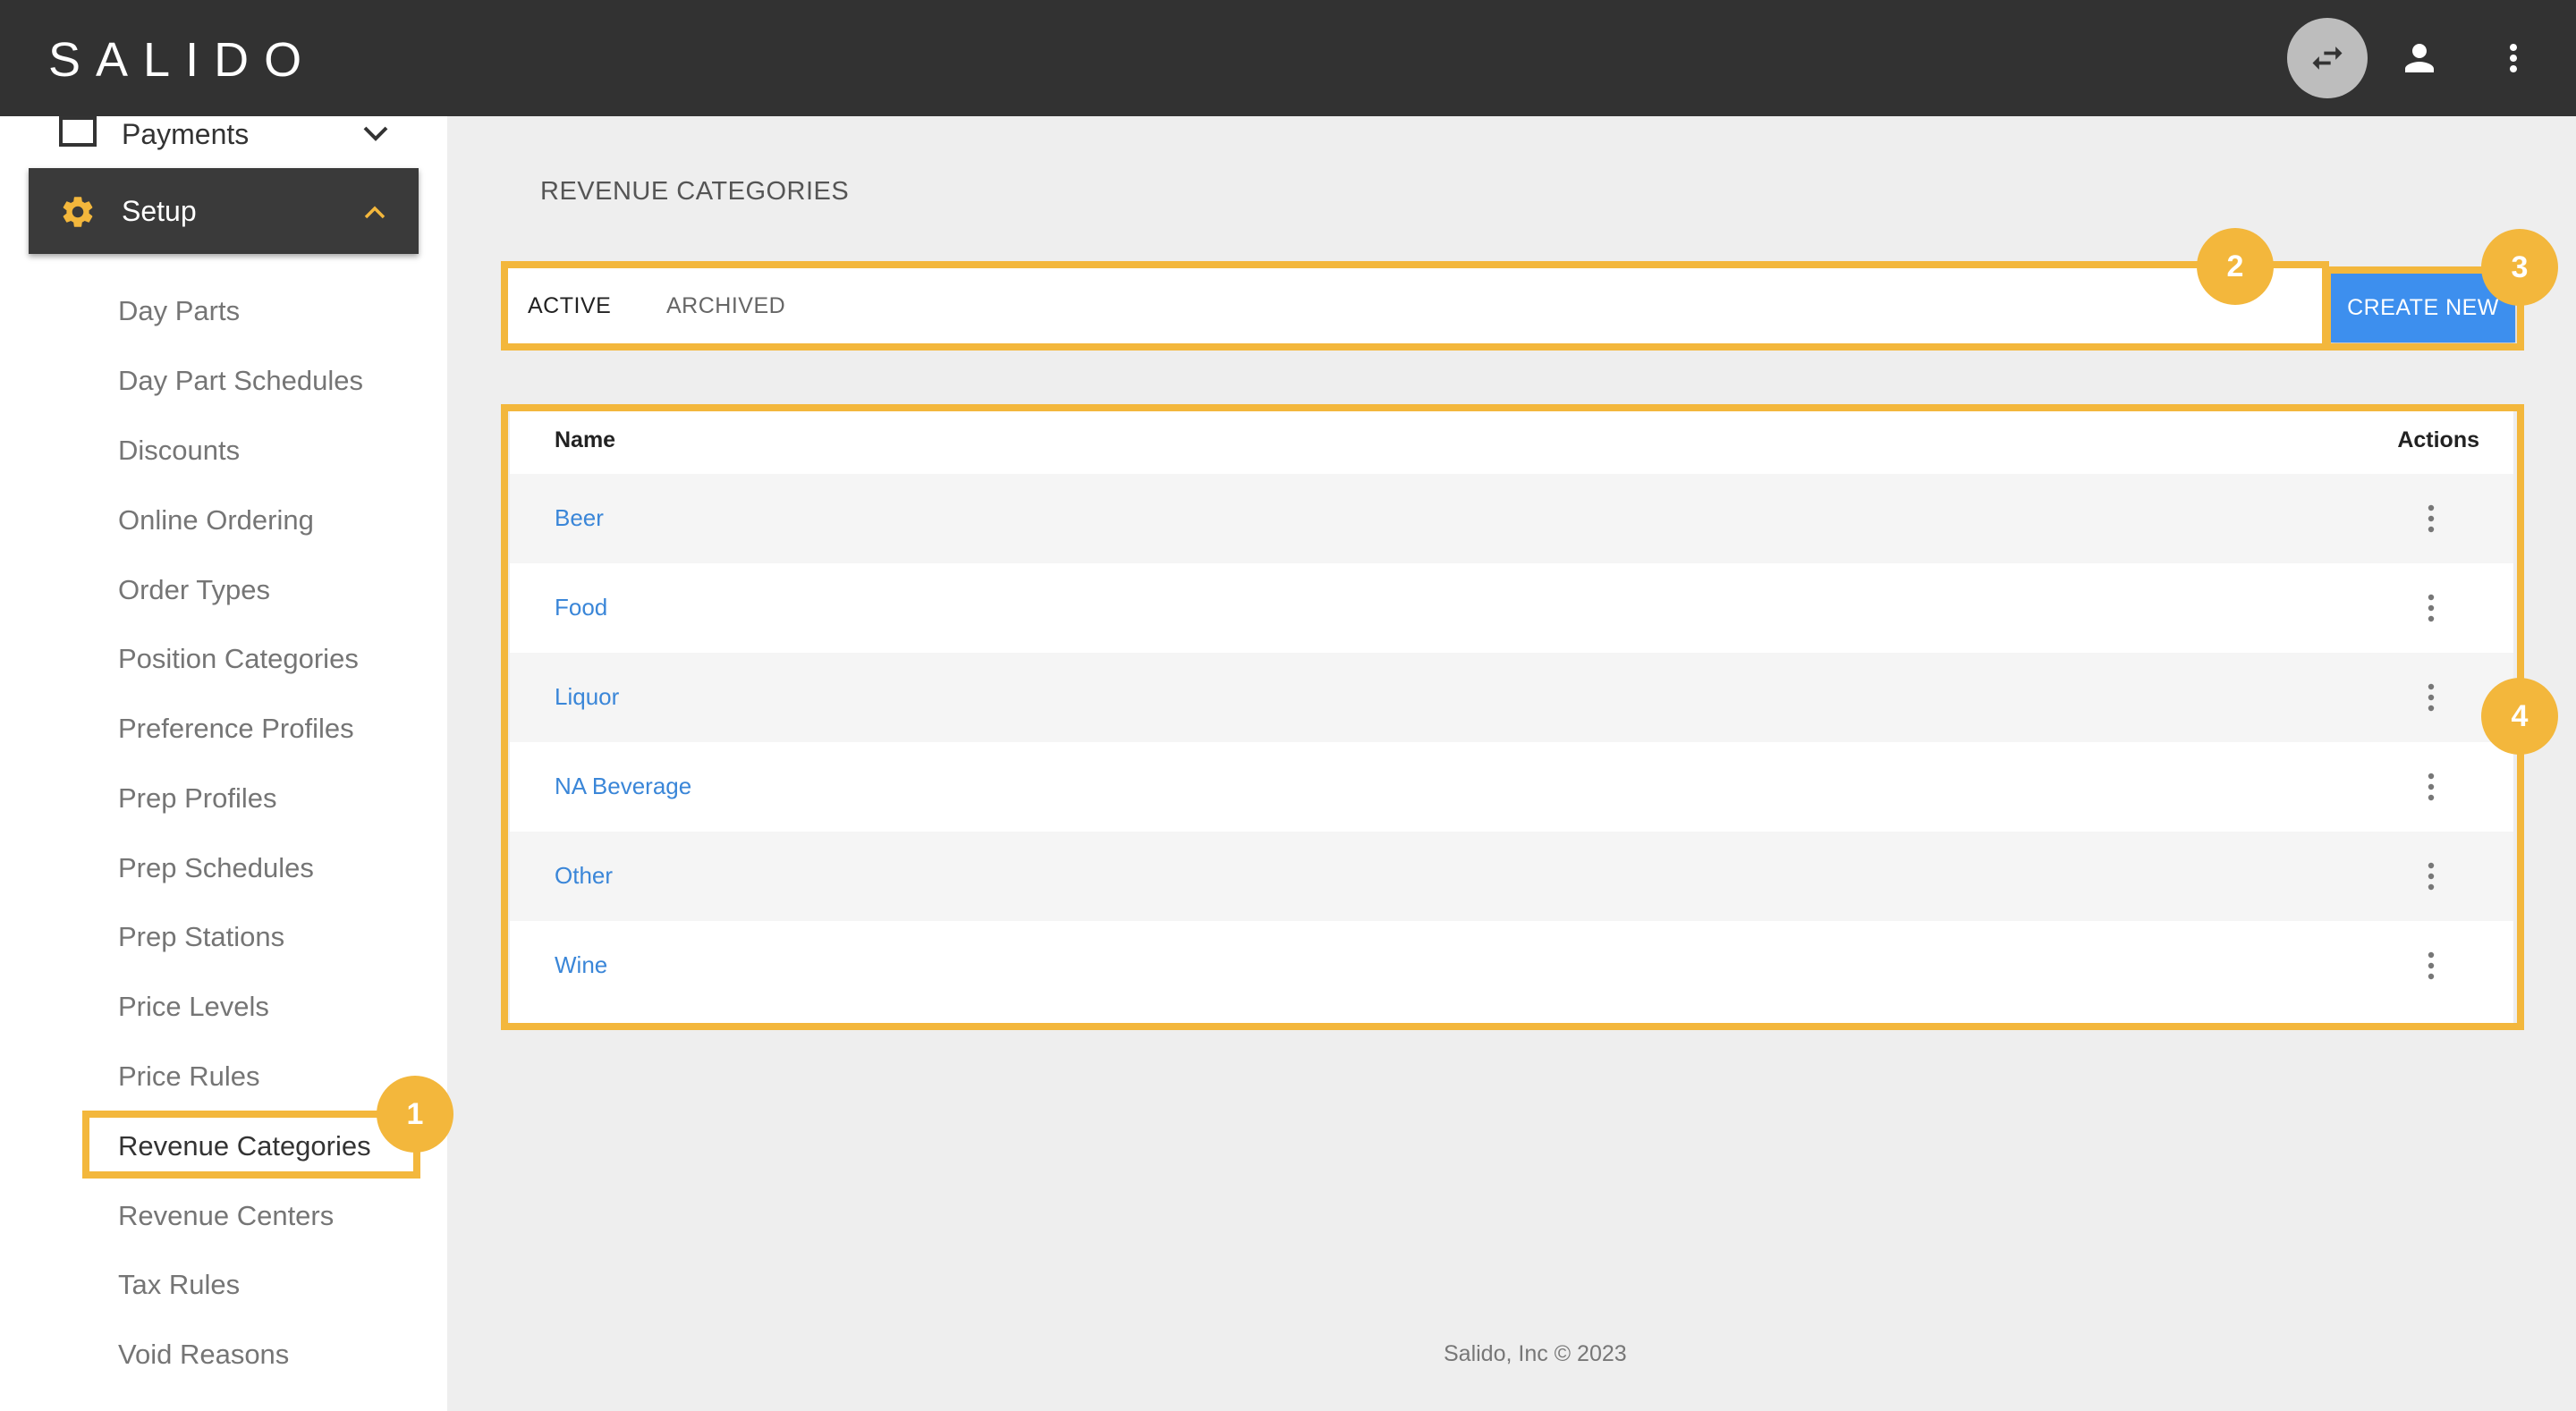 Image resolution: width=2576 pixels, height=1411 pixels. What do you see at coordinates (1535, 1353) in the screenshot?
I see `footer-copyright: Salido, Inc © 2023` at bounding box center [1535, 1353].